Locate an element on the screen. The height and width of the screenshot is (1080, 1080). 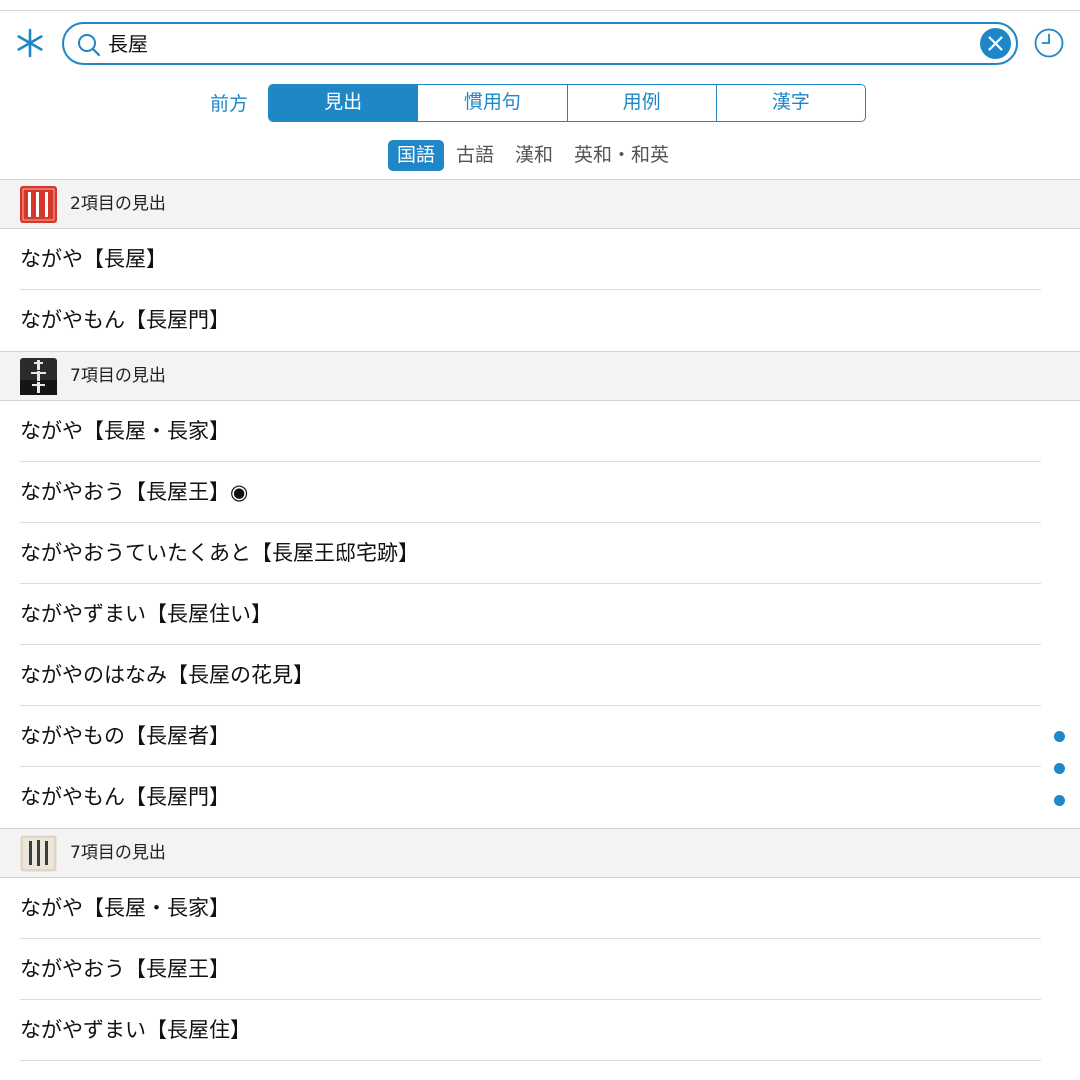
top-divider is located at coordinates (540, 10).